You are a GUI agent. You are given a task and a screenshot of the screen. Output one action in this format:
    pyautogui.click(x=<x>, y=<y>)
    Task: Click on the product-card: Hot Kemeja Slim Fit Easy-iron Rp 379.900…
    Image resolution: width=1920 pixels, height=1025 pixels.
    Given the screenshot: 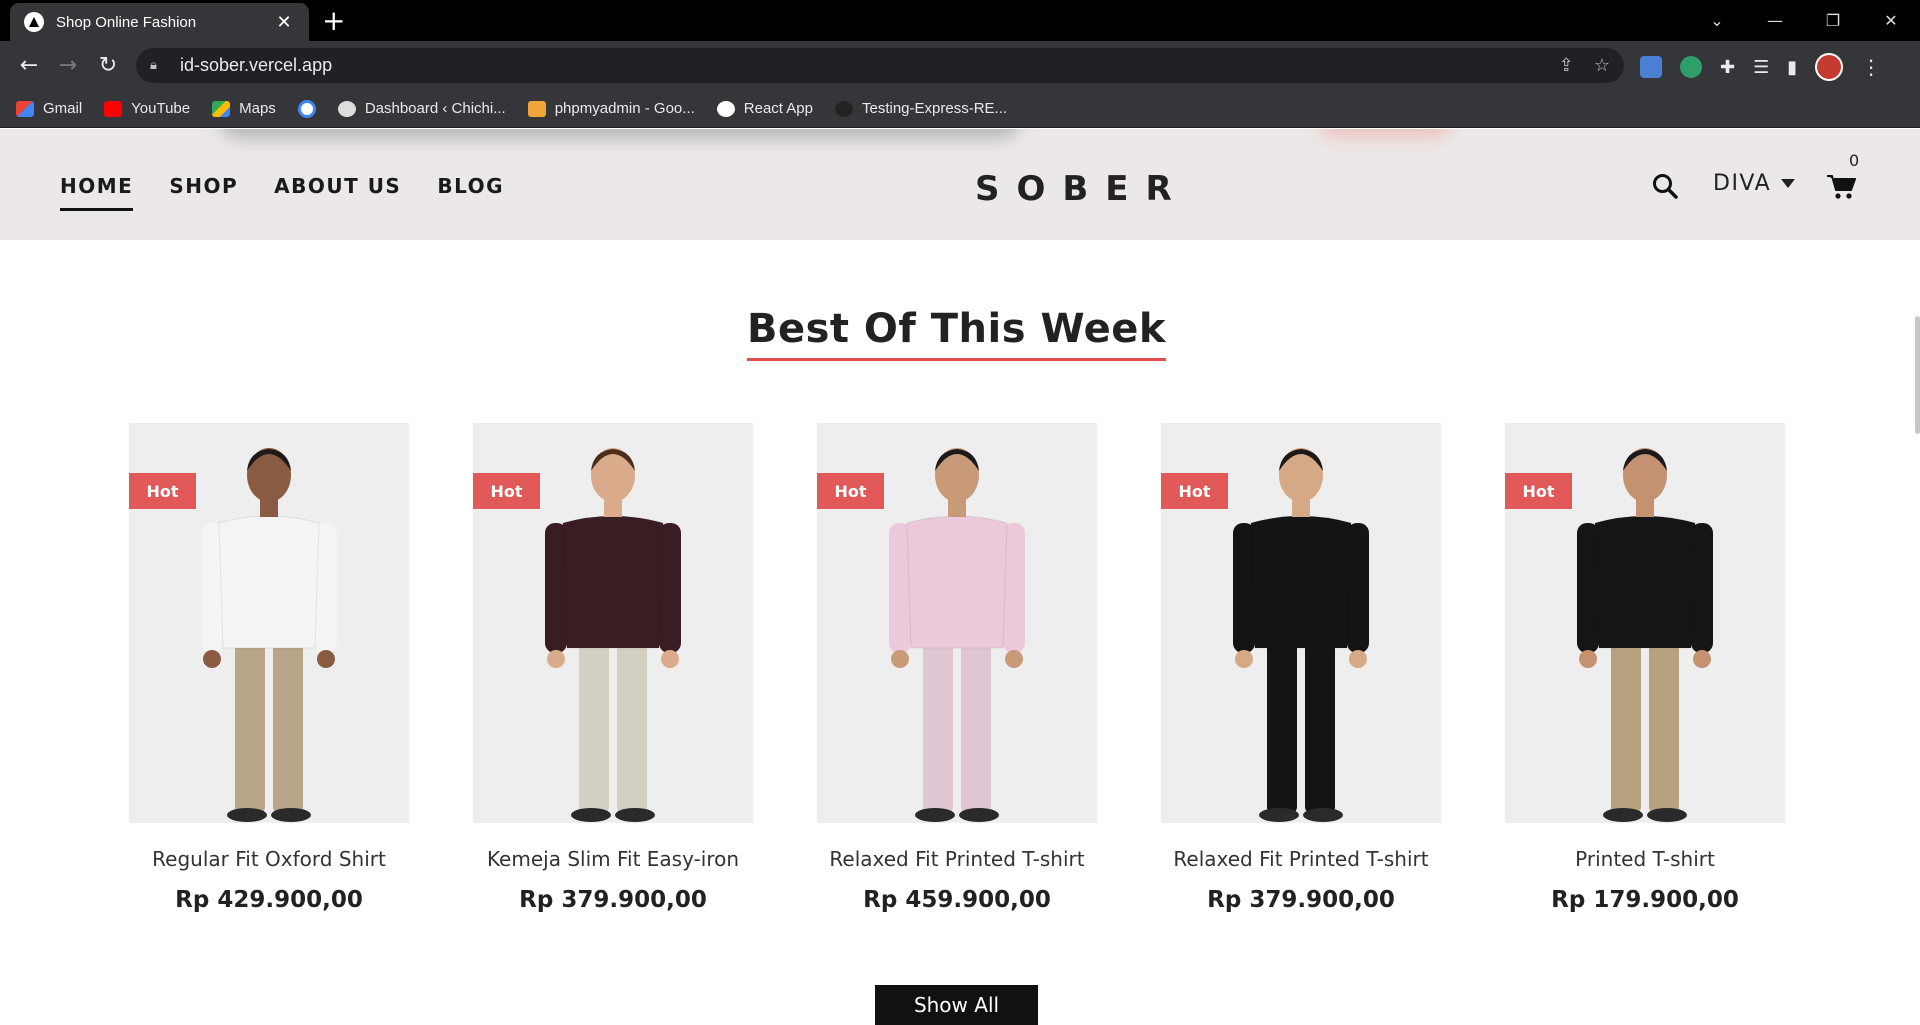 What is the action you would take?
    pyautogui.click(x=613, y=668)
    